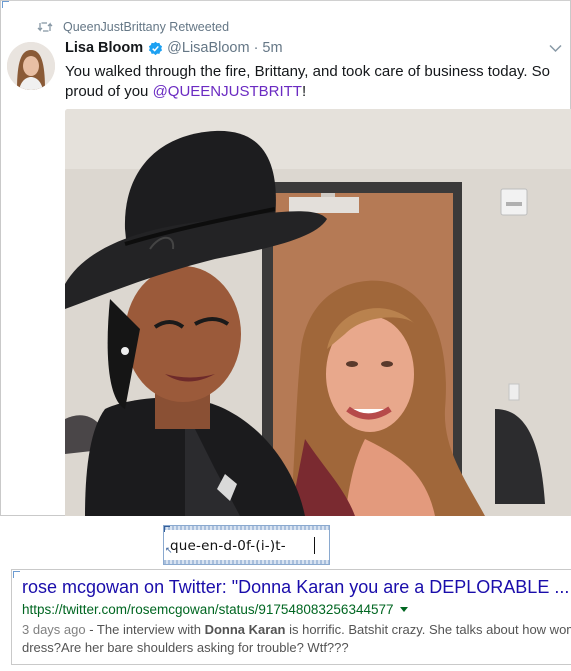 The width and height of the screenshot is (571, 671). I want to click on verified-badge-icon, so click(156, 48).